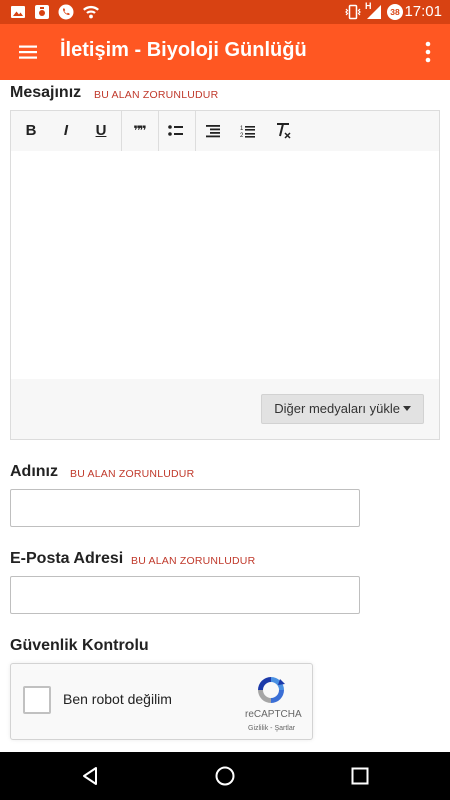  I want to click on recaptcha-checkbox-label: Ben robot değilim, so click(117, 699).